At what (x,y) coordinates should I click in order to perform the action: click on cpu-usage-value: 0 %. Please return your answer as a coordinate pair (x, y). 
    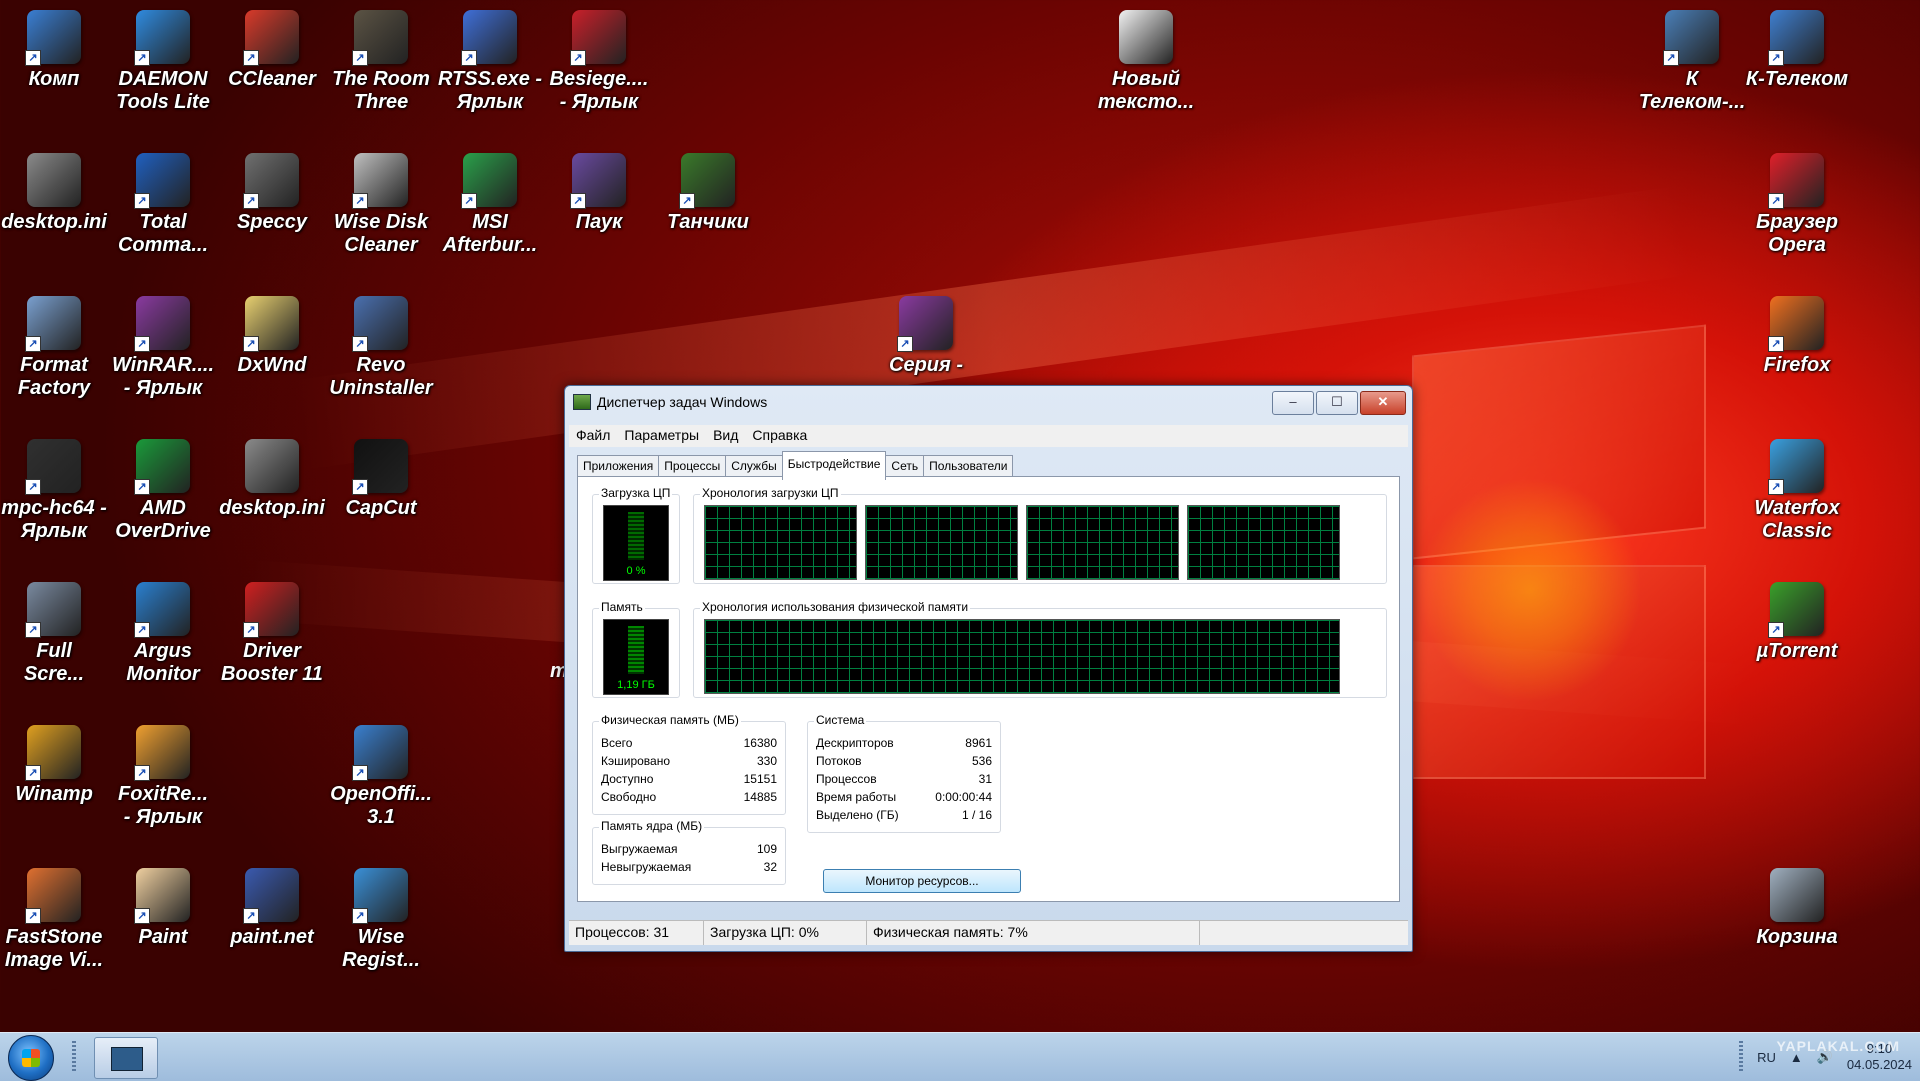
    Looking at the image, I should click on (636, 571).